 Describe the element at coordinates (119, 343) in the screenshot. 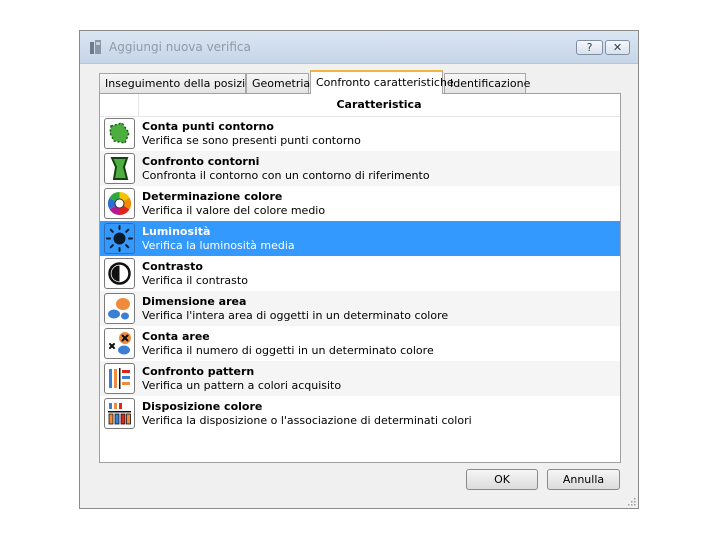

I see `count-areas-icon` at that location.